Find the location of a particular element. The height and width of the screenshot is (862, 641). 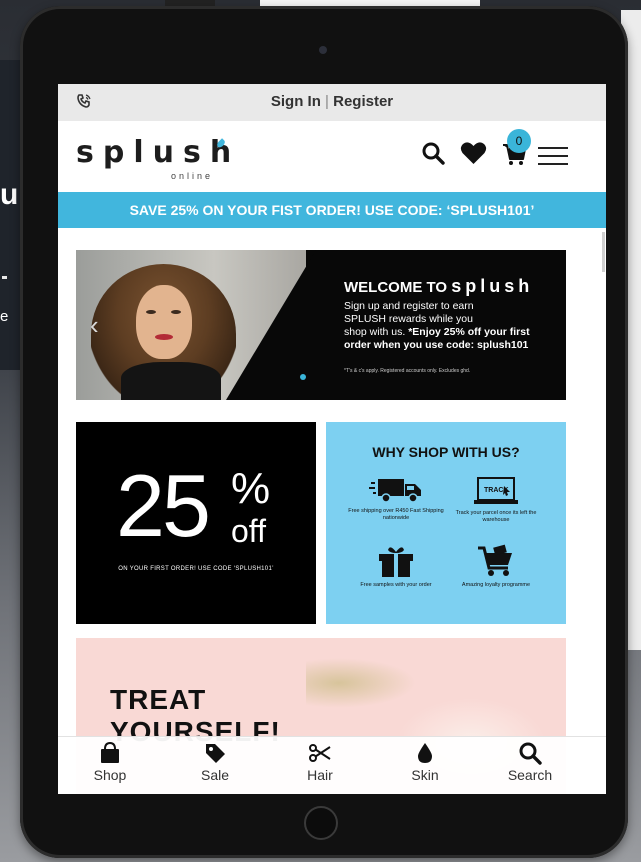

nav-shop-label: Shop is located at coordinates (110, 775).